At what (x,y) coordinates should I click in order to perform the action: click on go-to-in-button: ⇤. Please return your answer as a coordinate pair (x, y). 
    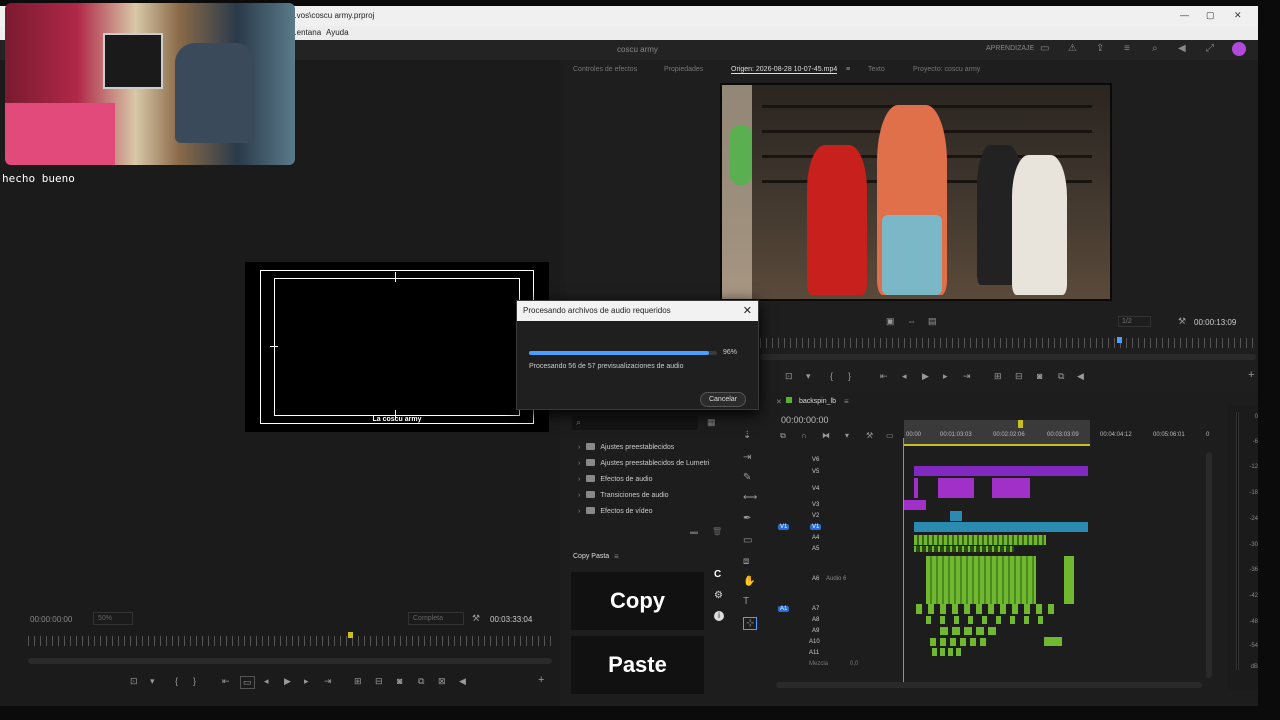
    Looking at the image, I should click on (884, 376).